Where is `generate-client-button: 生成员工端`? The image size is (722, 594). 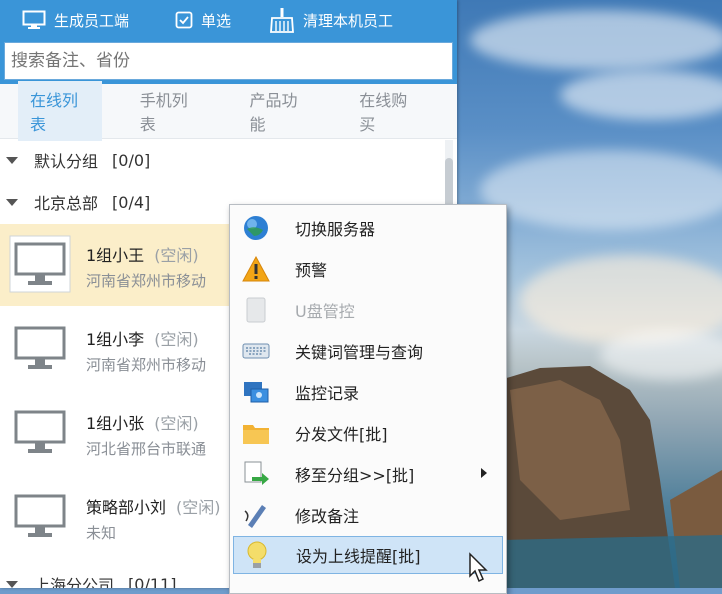
generate-client-button: 生成员工端 is located at coordinates (75, 20).